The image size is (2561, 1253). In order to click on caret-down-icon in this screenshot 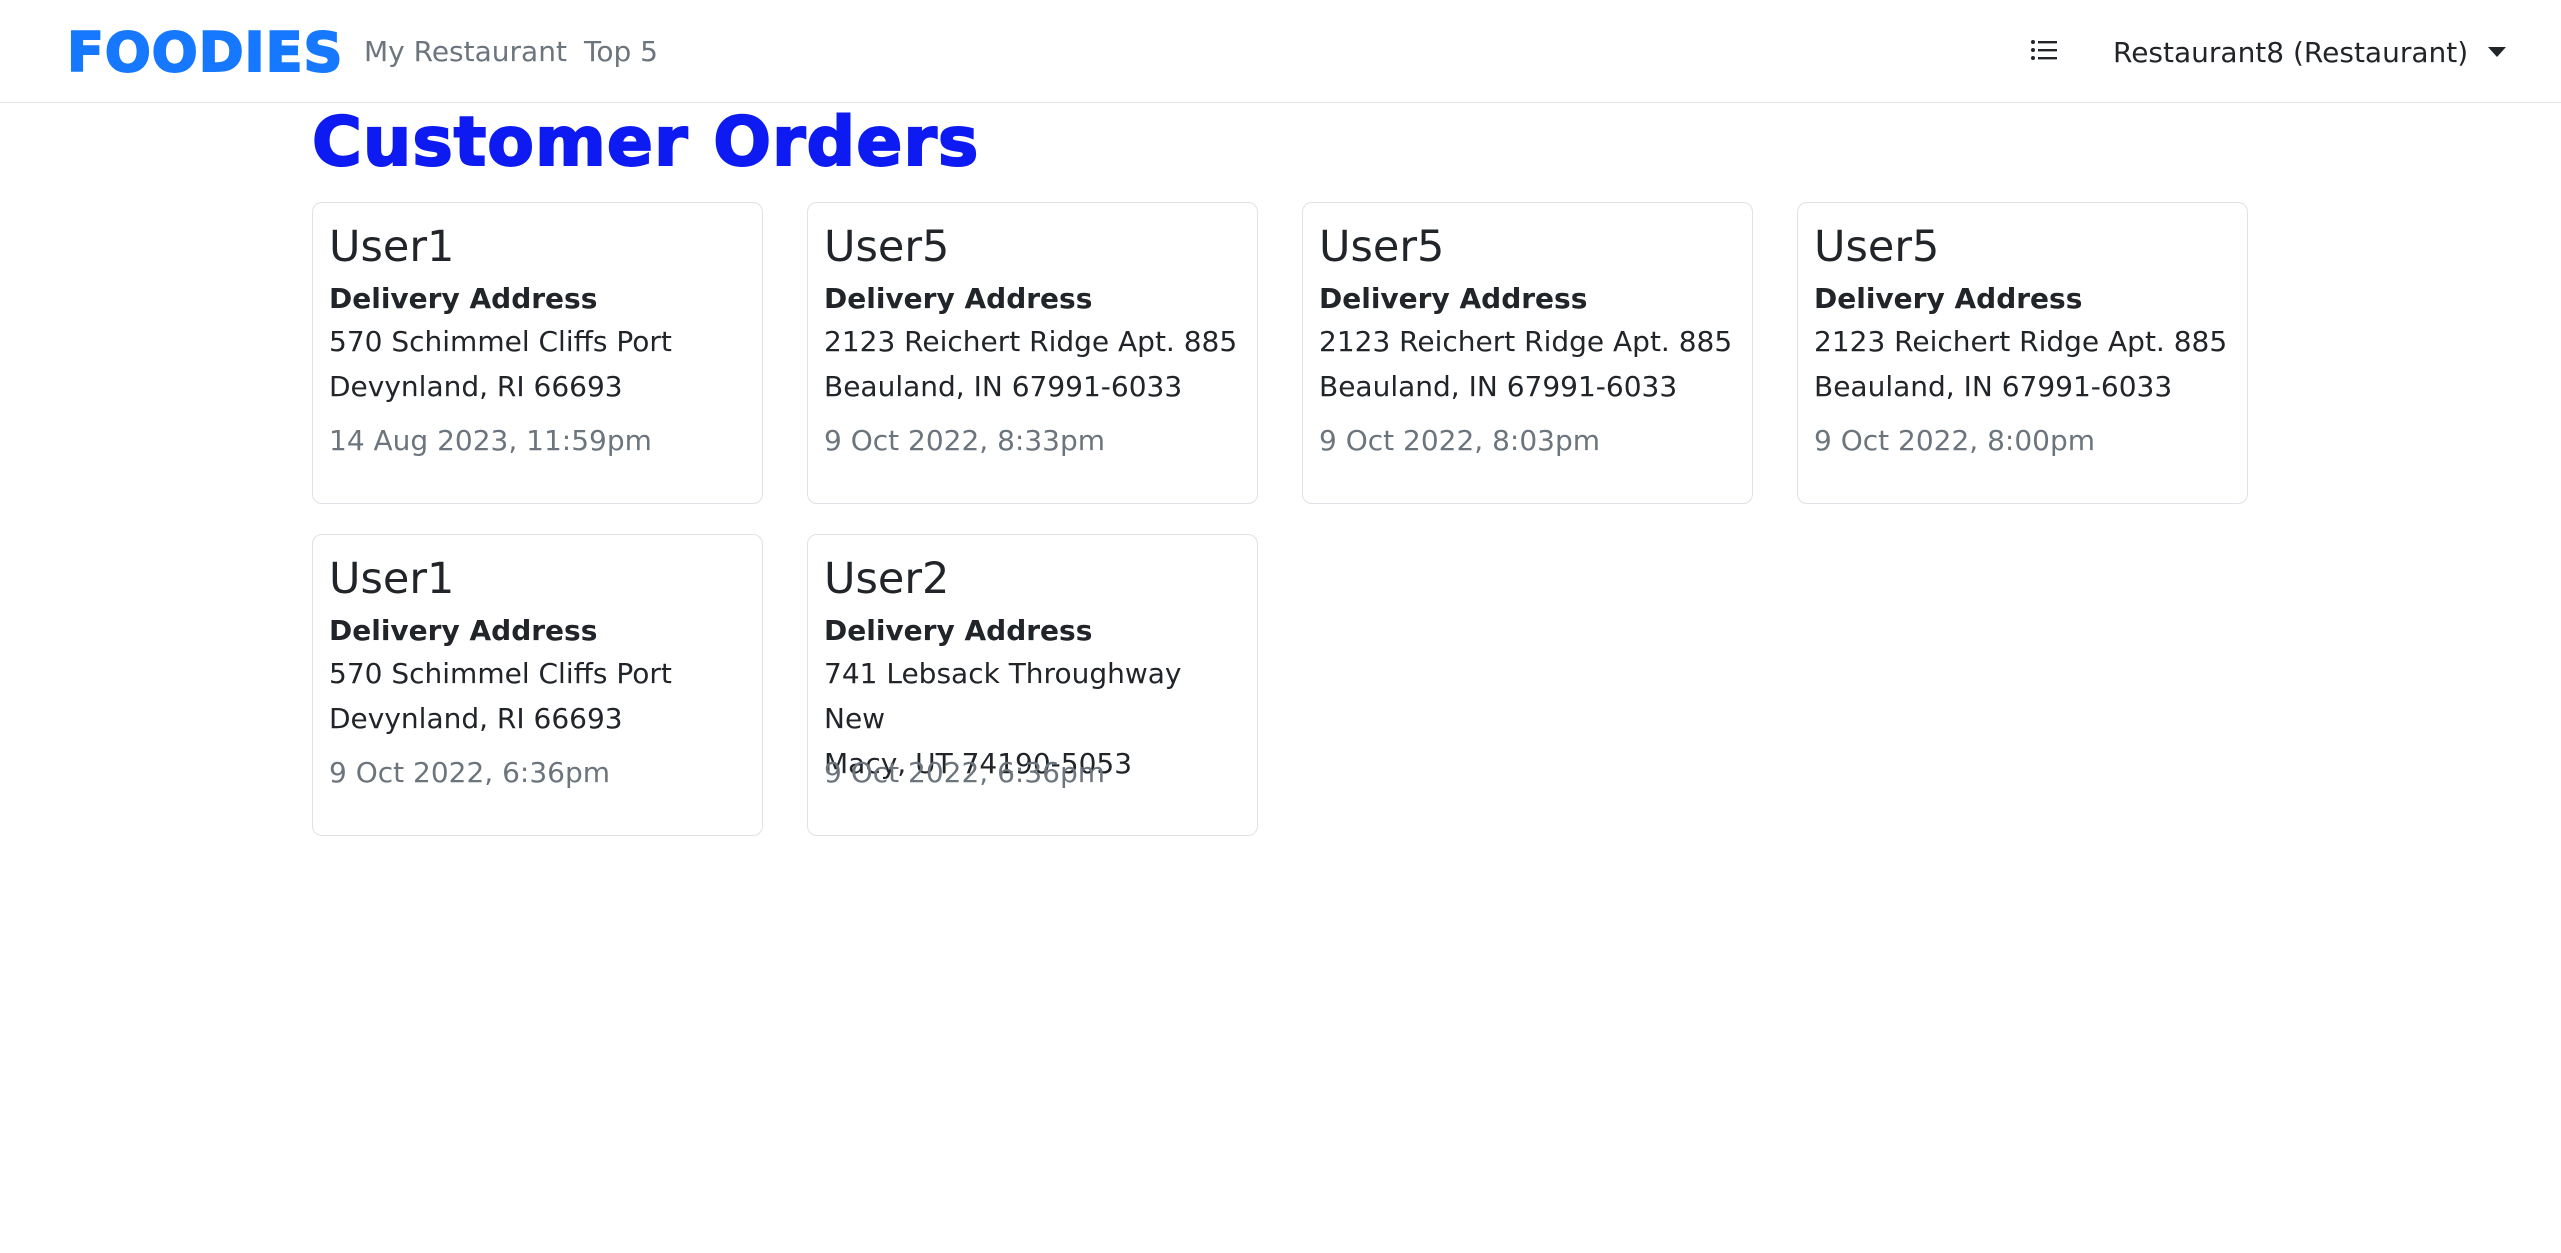, I will do `click(2497, 52)`.